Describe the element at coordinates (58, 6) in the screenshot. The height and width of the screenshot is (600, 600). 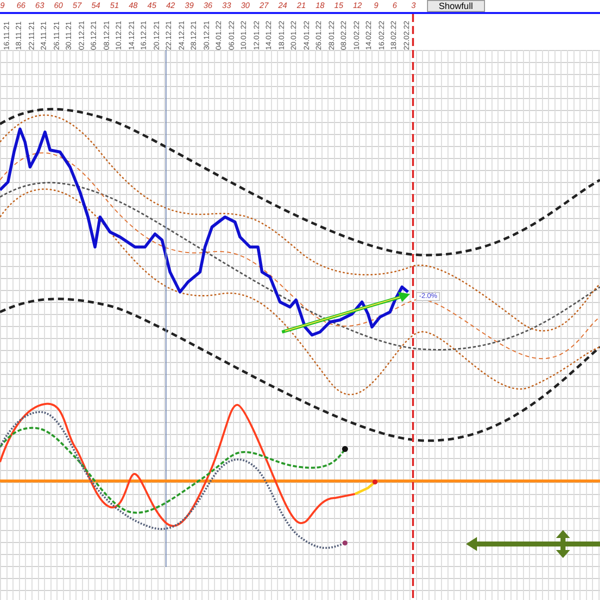
I see `cycle-label: 60` at that location.